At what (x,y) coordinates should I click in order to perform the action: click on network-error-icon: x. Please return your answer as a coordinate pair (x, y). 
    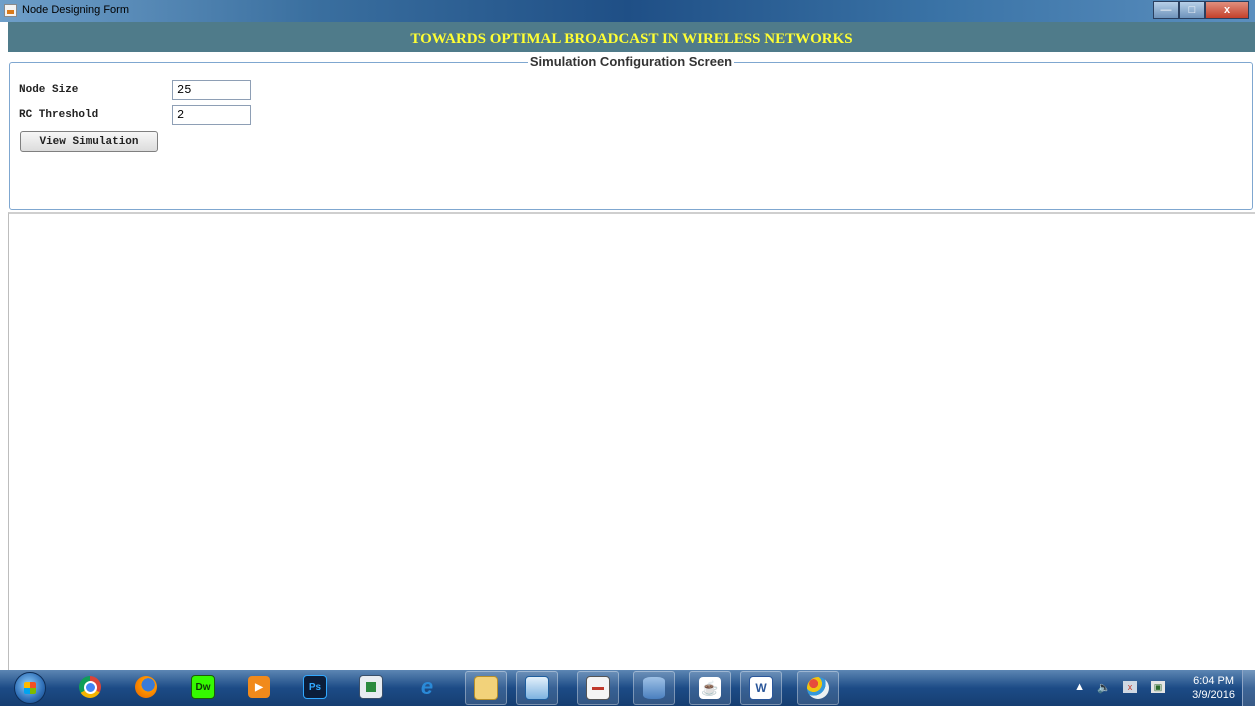
    Looking at the image, I should click on (1130, 687).